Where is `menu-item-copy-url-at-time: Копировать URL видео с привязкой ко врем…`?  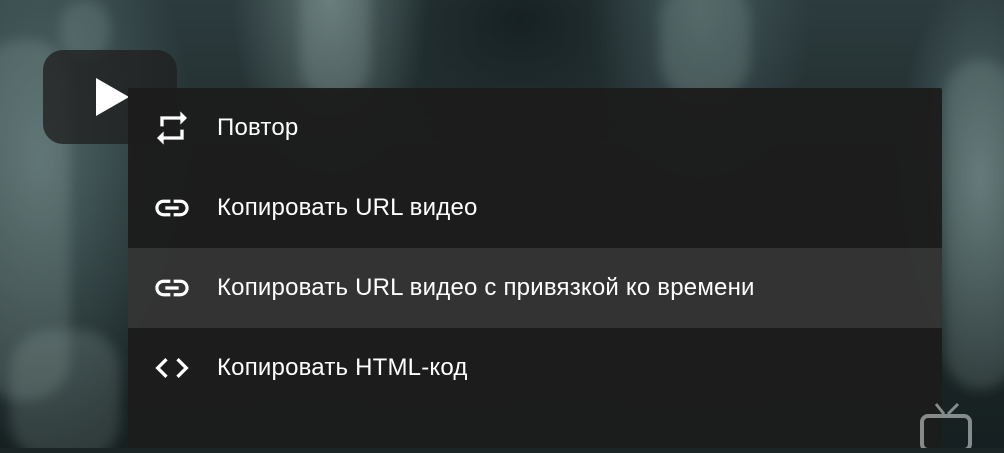 menu-item-copy-url-at-time: Копировать URL видео с привязкой ко врем… is located at coordinates (535, 288).